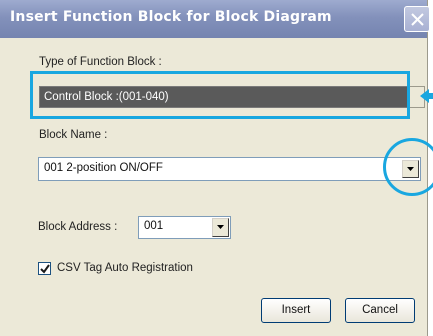 The image size is (433, 336). I want to click on checkmark-icon, so click(45, 269).